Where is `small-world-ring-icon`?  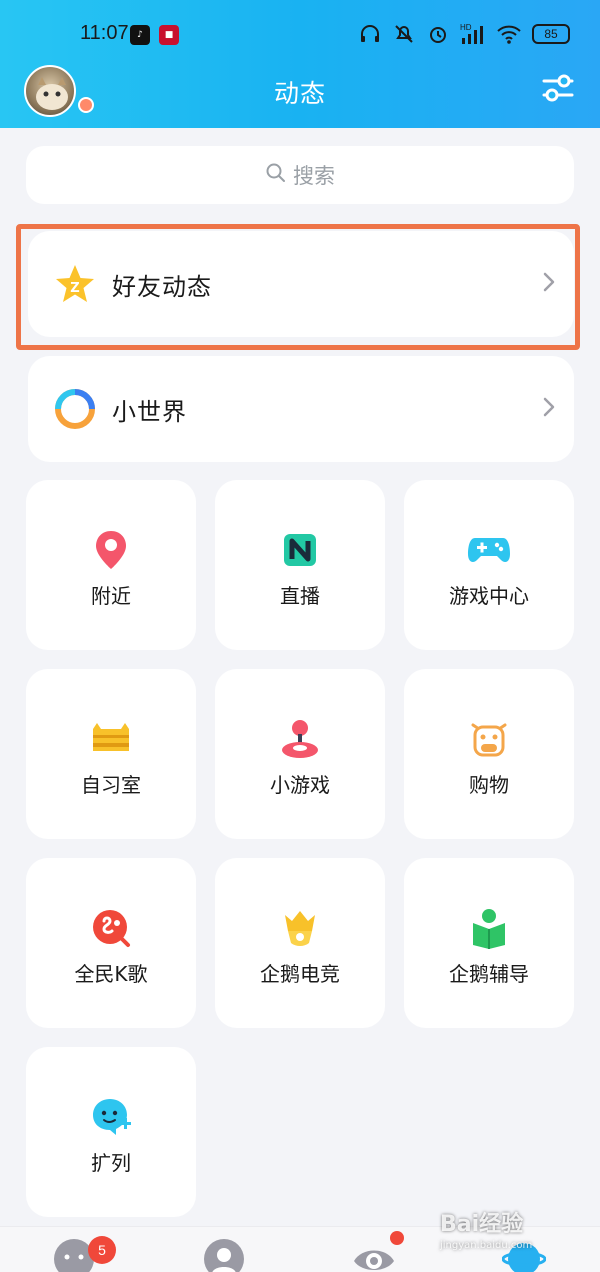
small-world-ring-icon is located at coordinates (75, 409).